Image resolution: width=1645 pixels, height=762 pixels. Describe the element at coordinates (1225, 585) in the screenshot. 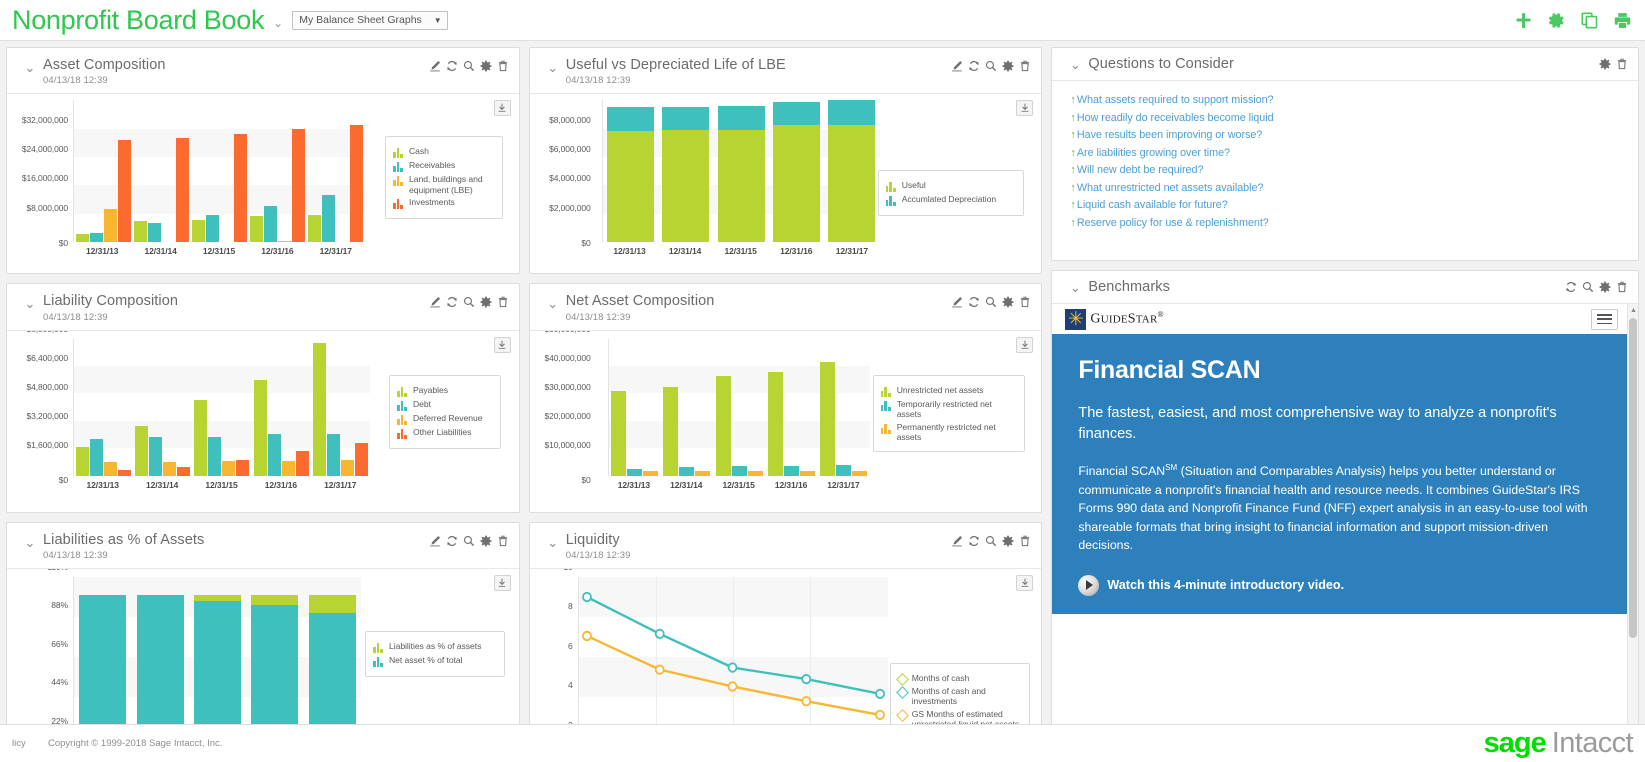

I see `video-link-label: Watch this 4-minute introductory video.` at that location.